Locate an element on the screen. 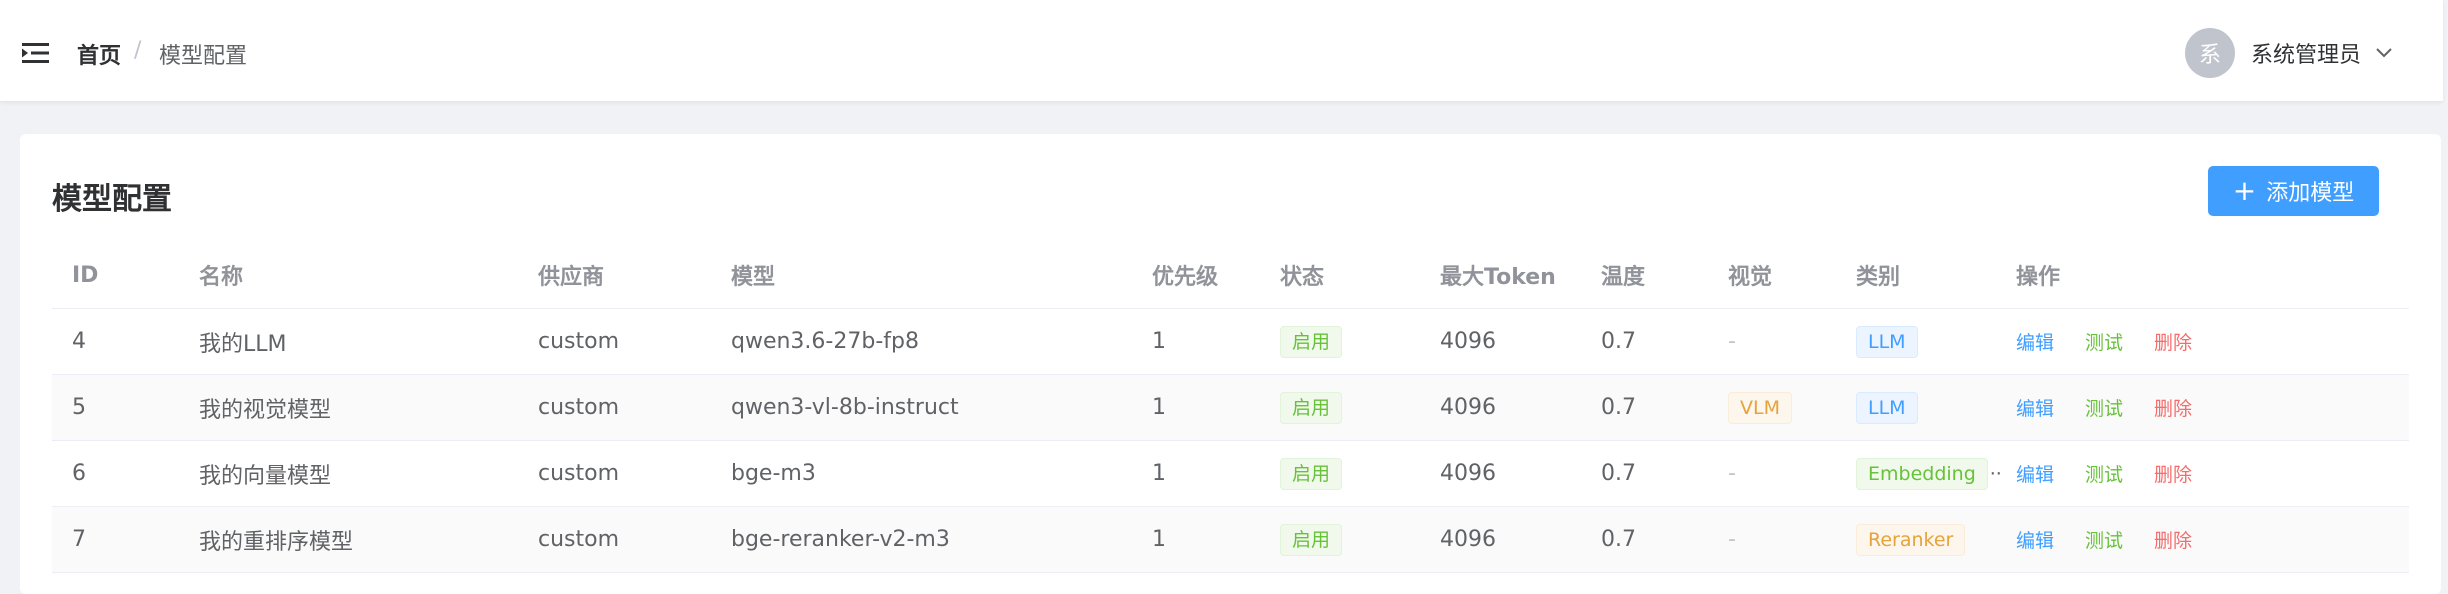  category-overflow-ellipsis: ·· is located at coordinates (1995, 473).